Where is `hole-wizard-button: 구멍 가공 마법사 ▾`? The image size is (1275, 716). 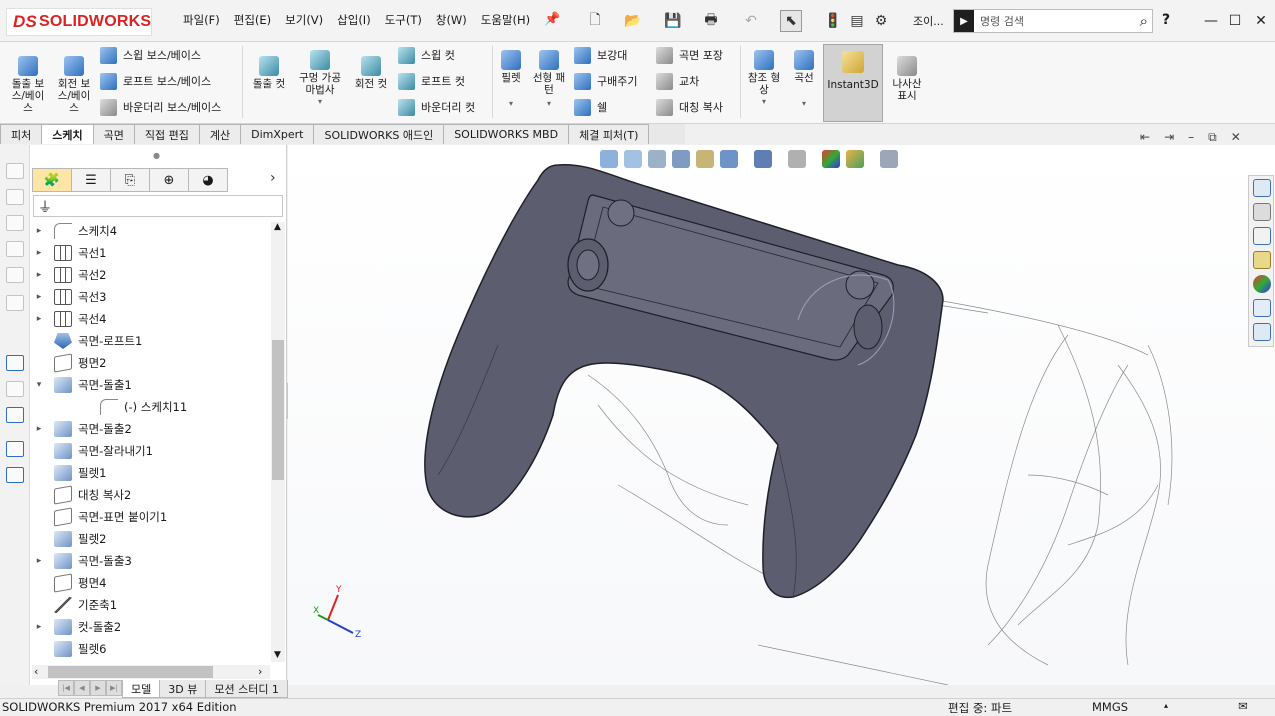
hole-wizard-button: 구멍 가공 마법사 ▾ is located at coordinates (320, 79).